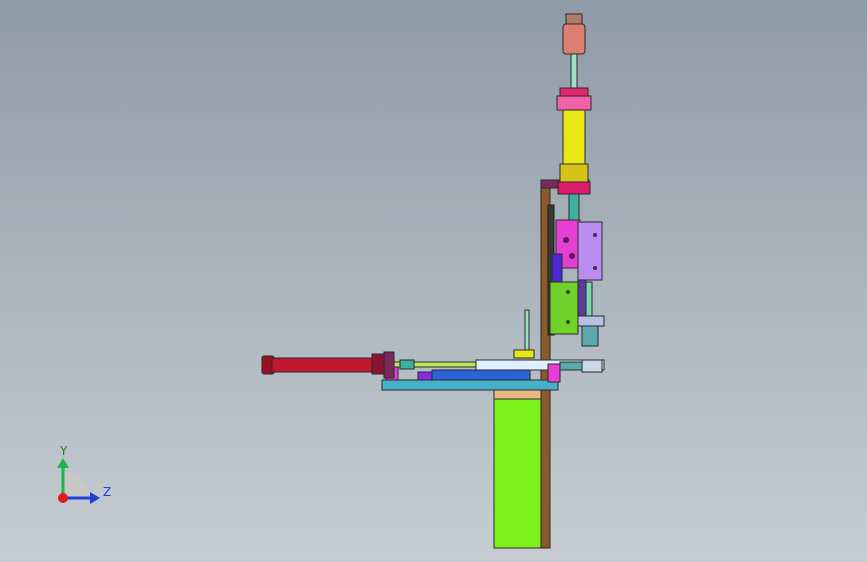  Describe the element at coordinates (389, 365) in the screenshot. I see `horizontal-cylinder-mount` at that location.